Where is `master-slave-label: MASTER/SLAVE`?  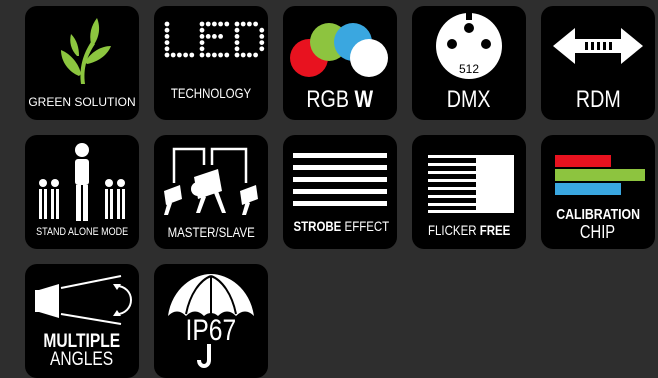
master-slave-label: MASTER/SLAVE is located at coordinates (211, 232).